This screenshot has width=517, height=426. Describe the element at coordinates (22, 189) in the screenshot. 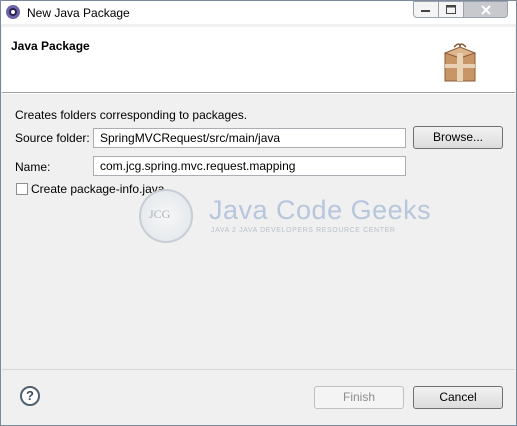

I see `create-package-info-checkbox` at that location.